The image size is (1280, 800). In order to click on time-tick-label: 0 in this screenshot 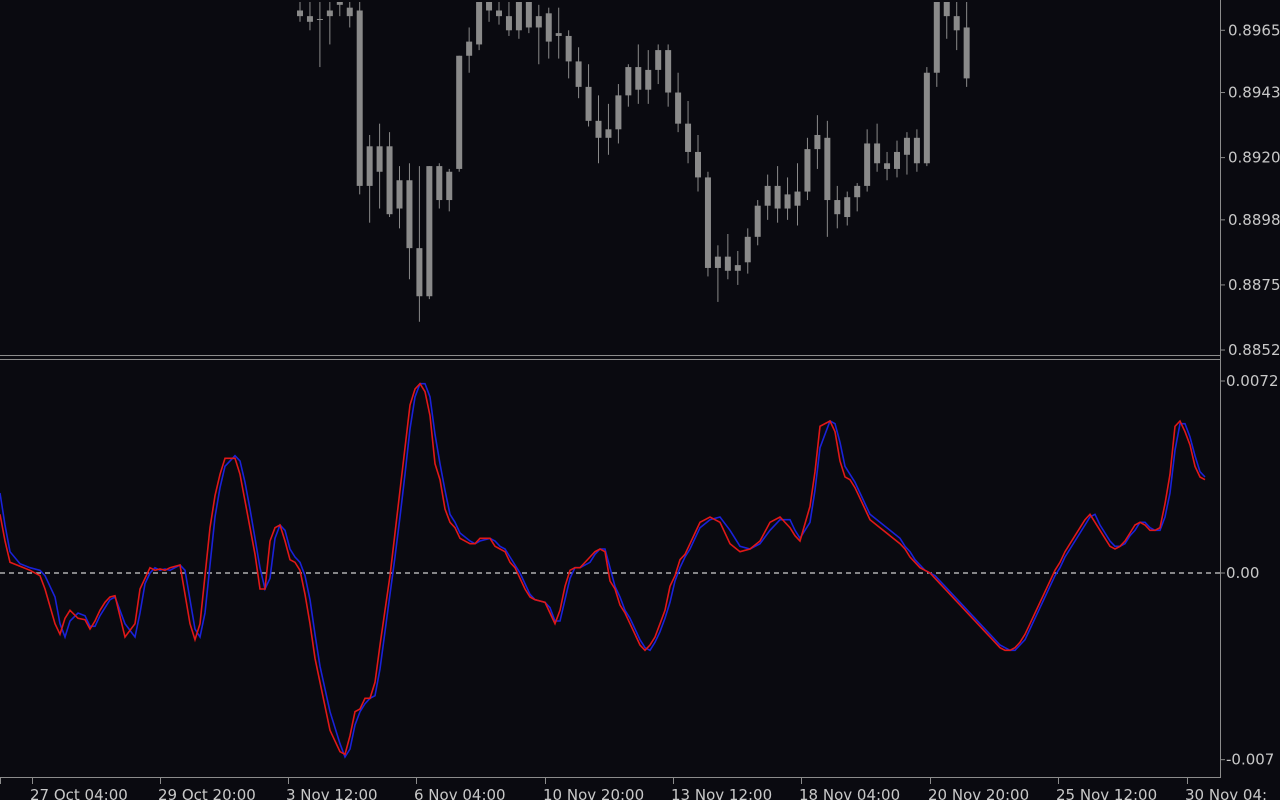, I will do `click(0, 793)`.